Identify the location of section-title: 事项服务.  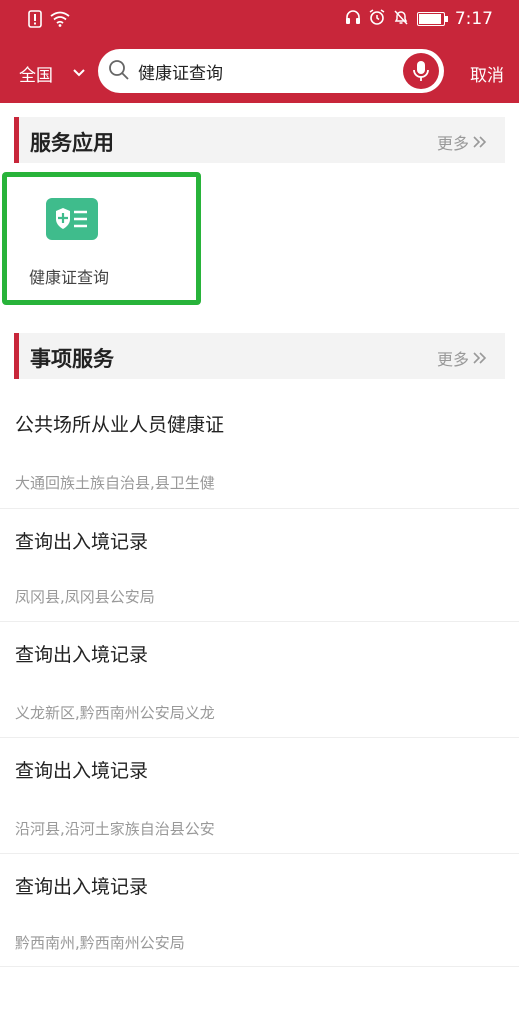
(72, 359).